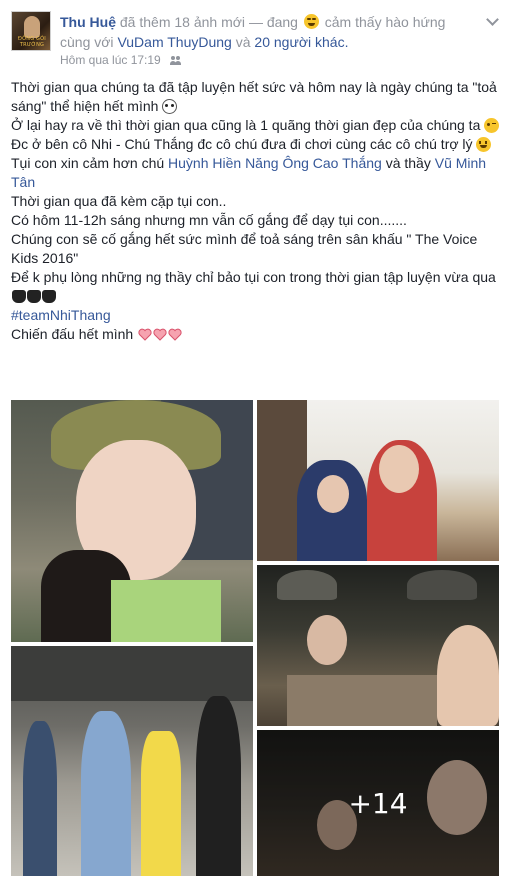 The width and height of the screenshot is (510, 876). I want to click on top-shape, so click(166, 611).